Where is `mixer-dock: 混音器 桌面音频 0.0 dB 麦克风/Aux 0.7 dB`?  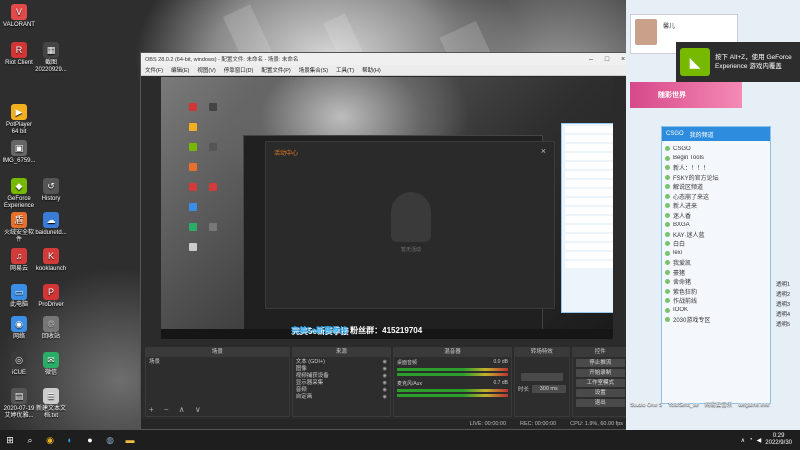 mixer-dock: 混音器 桌面音频 0.0 dB 麦克风/Aux 0.7 dB is located at coordinates (452, 382).